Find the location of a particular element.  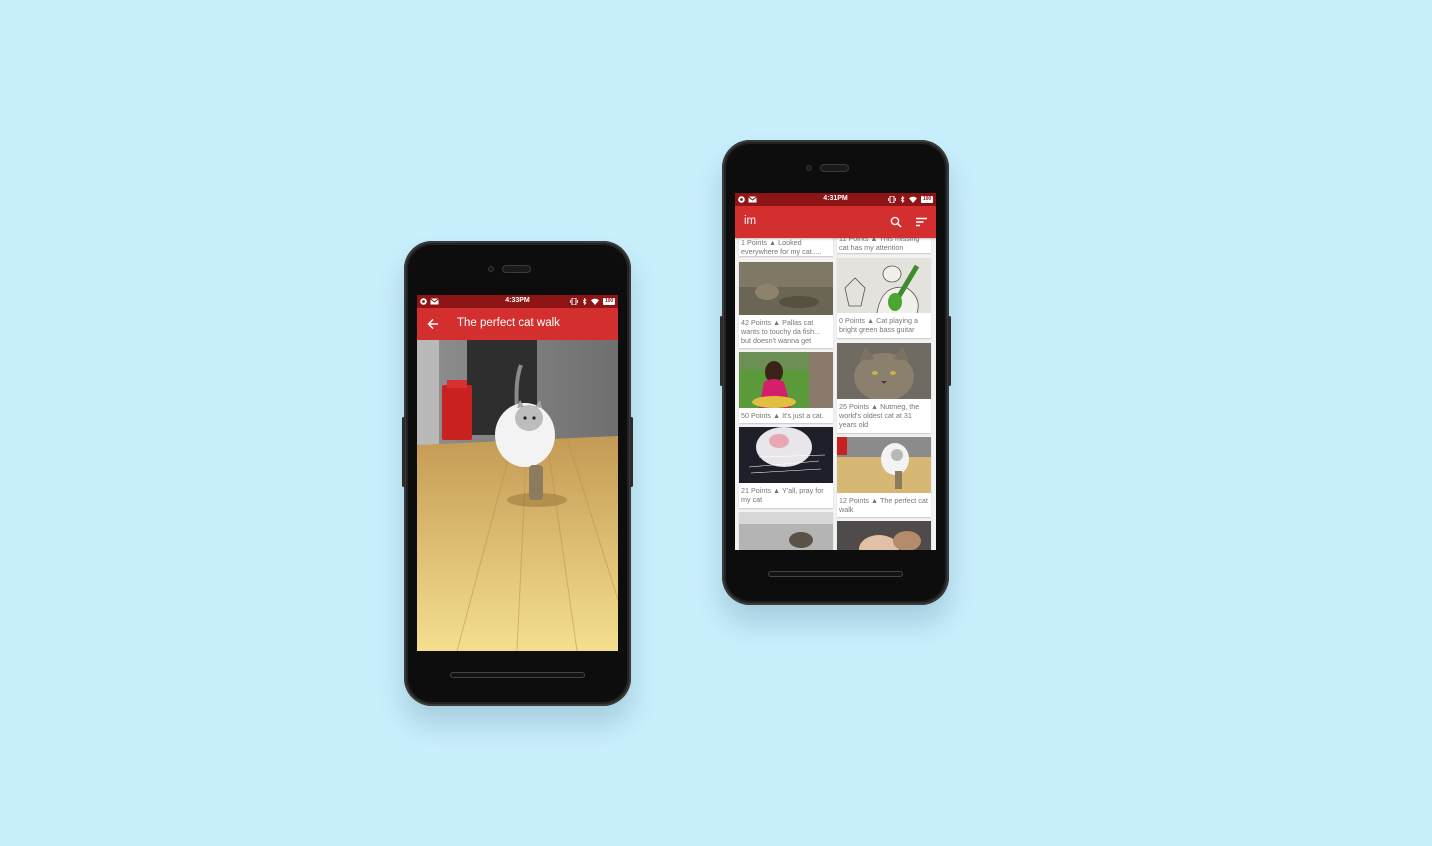

search-query: im is located at coordinates (750, 221).